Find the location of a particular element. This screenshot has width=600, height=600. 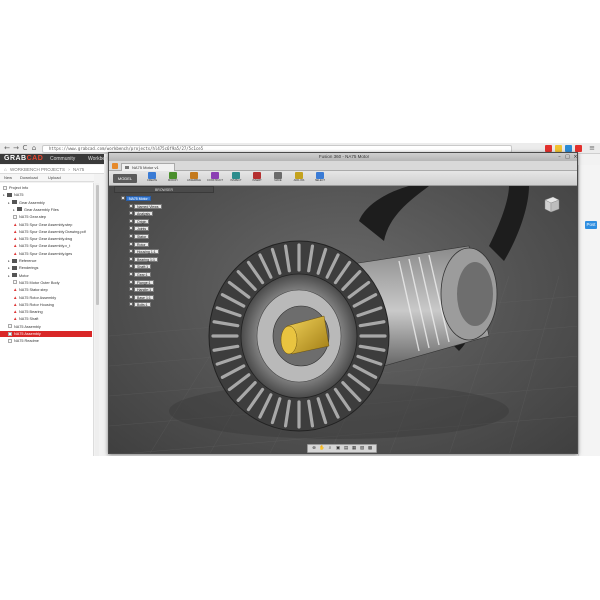

browser-node: Bearing 1:1 is located at coordinates (143, 259).